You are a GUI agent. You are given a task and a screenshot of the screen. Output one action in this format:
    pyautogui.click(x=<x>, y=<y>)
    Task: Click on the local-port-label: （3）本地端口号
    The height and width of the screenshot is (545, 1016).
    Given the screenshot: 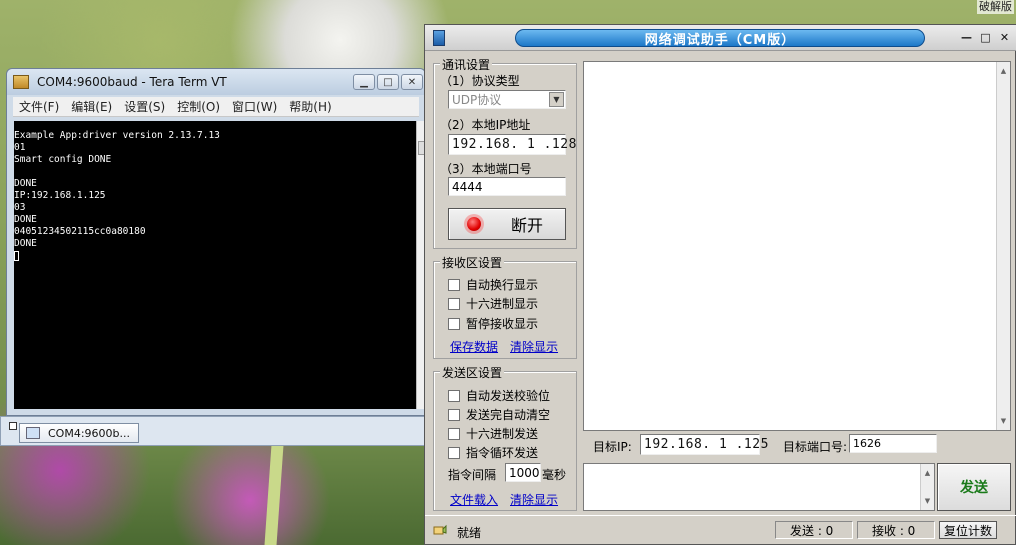 What is the action you would take?
    pyautogui.click(x=486, y=169)
    